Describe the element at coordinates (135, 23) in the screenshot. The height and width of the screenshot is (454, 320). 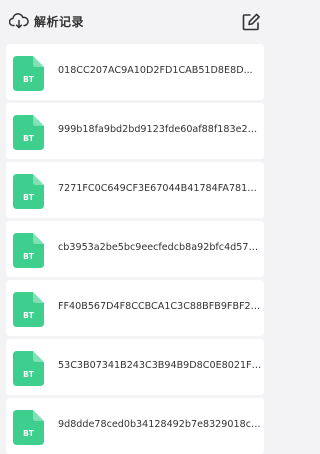
I see `app-header: 解析记录` at that location.